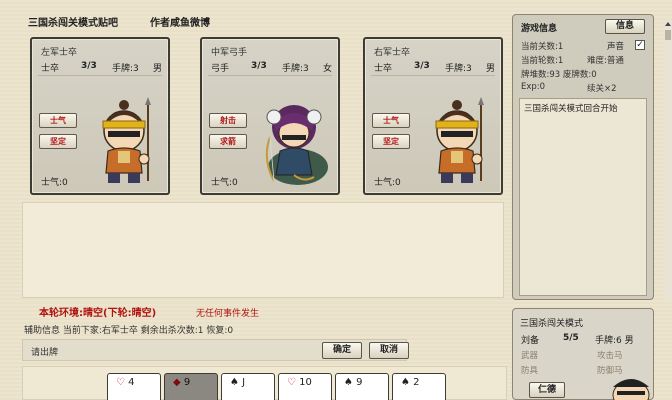 The width and height of the screenshot is (672, 400). Describe the element at coordinates (180, 21) in the screenshot. I see `author-link: 作者咸鱼微博` at that location.